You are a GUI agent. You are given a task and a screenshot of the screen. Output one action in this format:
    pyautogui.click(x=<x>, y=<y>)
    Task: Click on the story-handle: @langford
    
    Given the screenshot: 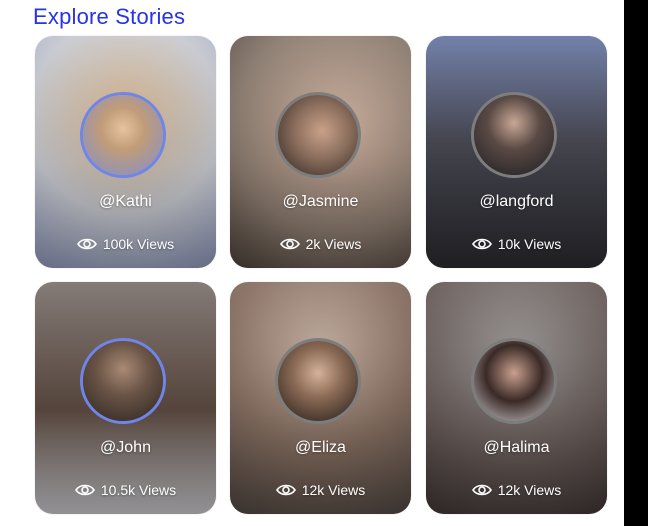 What is the action you would take?
    pyautogui.click(x=516, y=201)
    